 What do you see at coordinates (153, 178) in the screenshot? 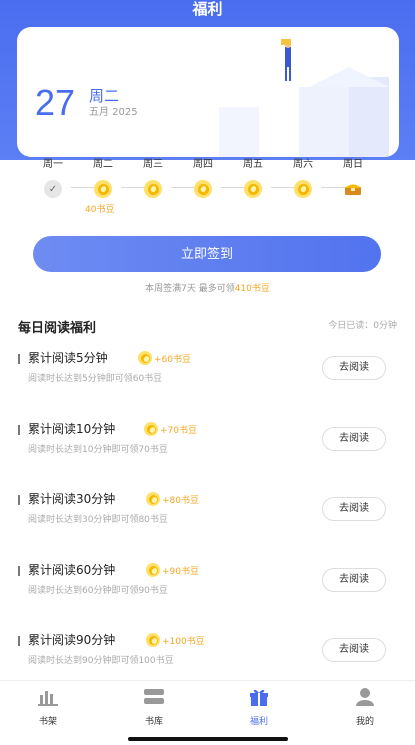
I see `day-wed: 周三` at bounding box center [153, 178].